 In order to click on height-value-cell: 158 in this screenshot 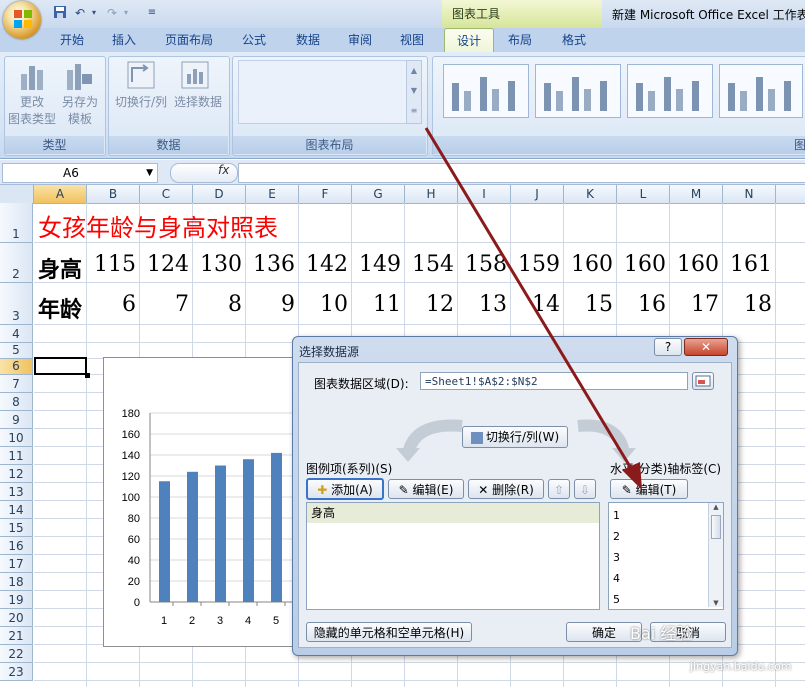, I will do `click(483, 264)`.